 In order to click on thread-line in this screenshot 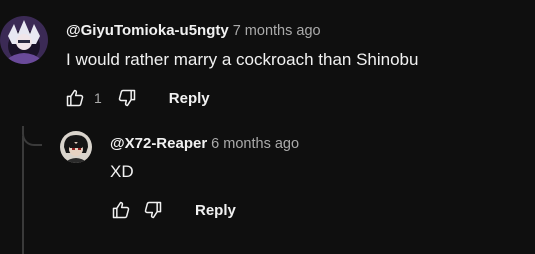, I will do `click(23, 195)`.